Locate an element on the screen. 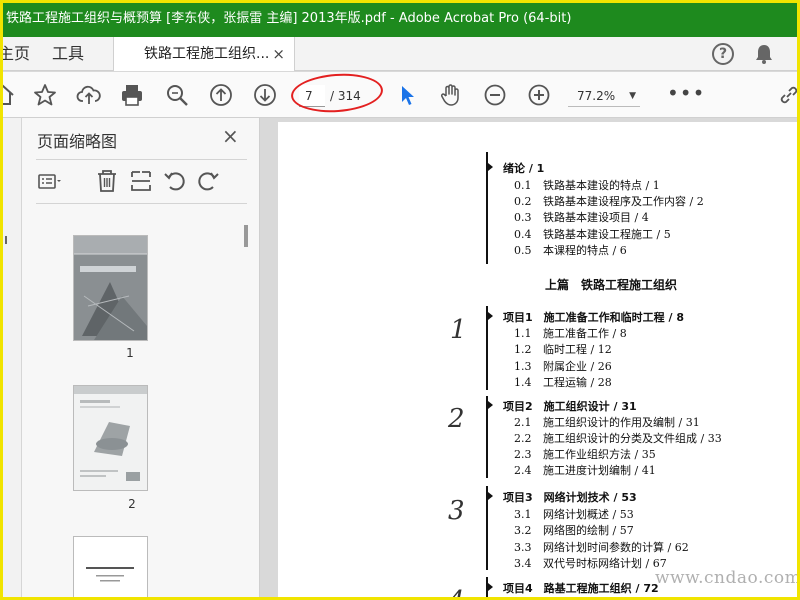 The image size is (800, 600). zoom-in-icon is located at coordinates (539, 95).